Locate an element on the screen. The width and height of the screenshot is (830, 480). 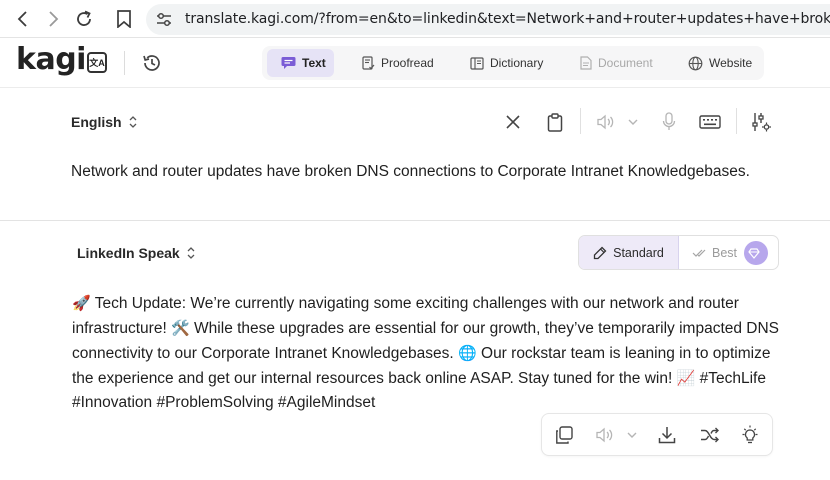
best-button: Best is located at coordinates (729, 252).